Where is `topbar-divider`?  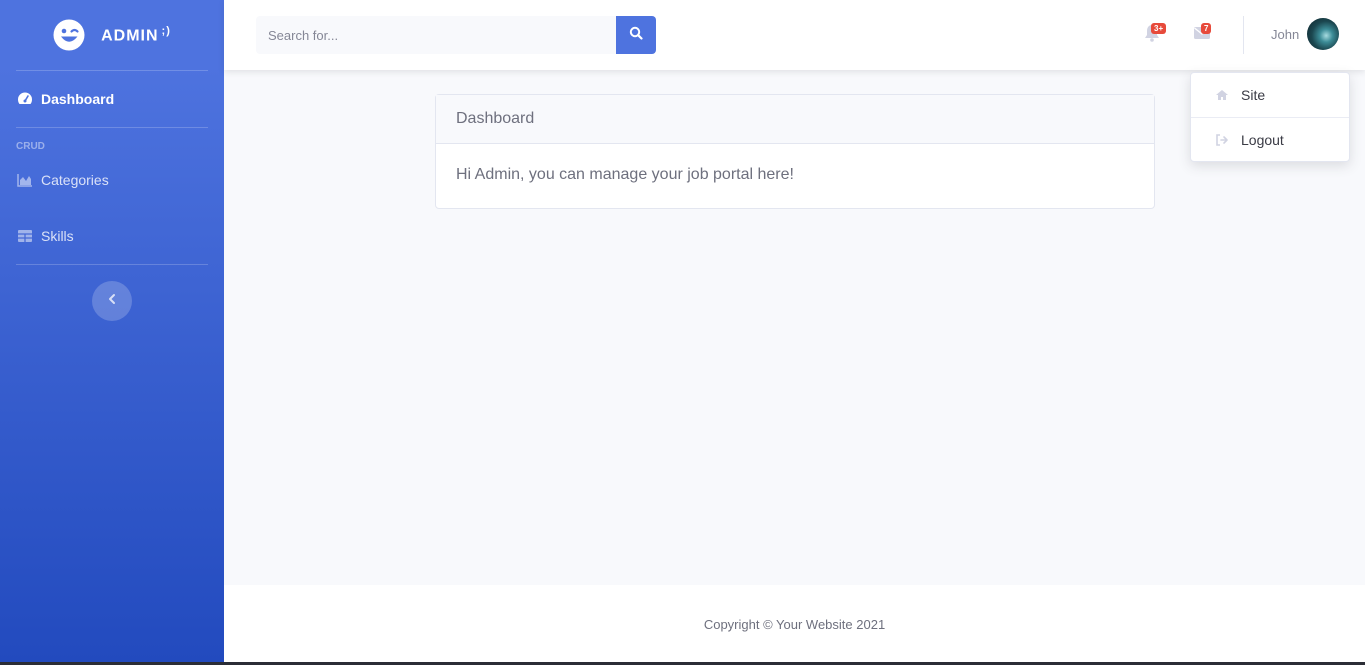 topbar-divider is located at coordinates (1243, 35).